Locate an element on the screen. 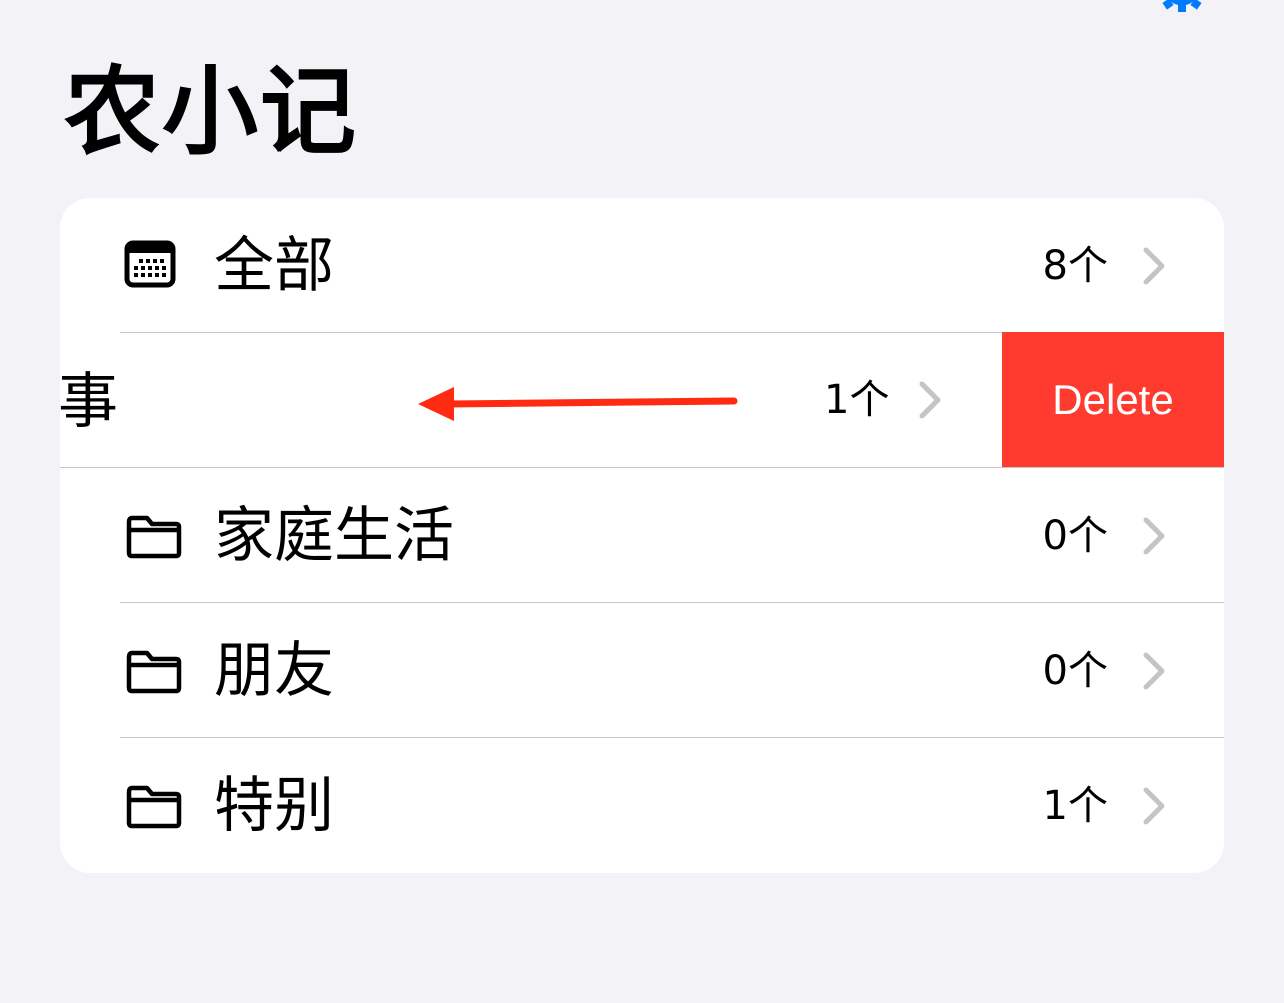 Image resolution: width=1284 pixels, height=1003 pixels. delete-button: Delete is located at coordinates (1113, 399).